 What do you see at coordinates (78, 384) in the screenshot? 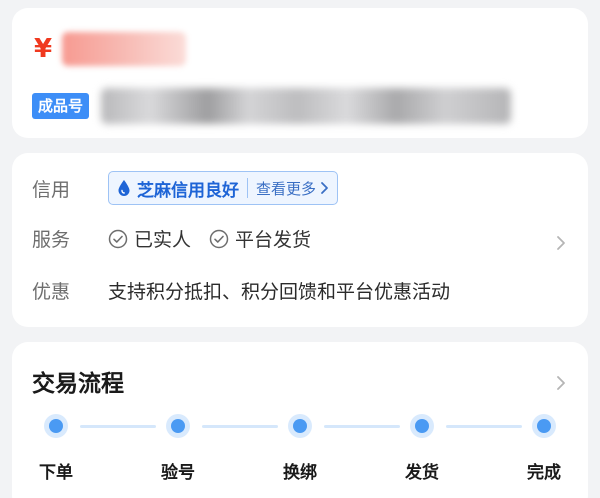
I see `trade-flow-title: 交易流程` at bounding box center [78, 384].